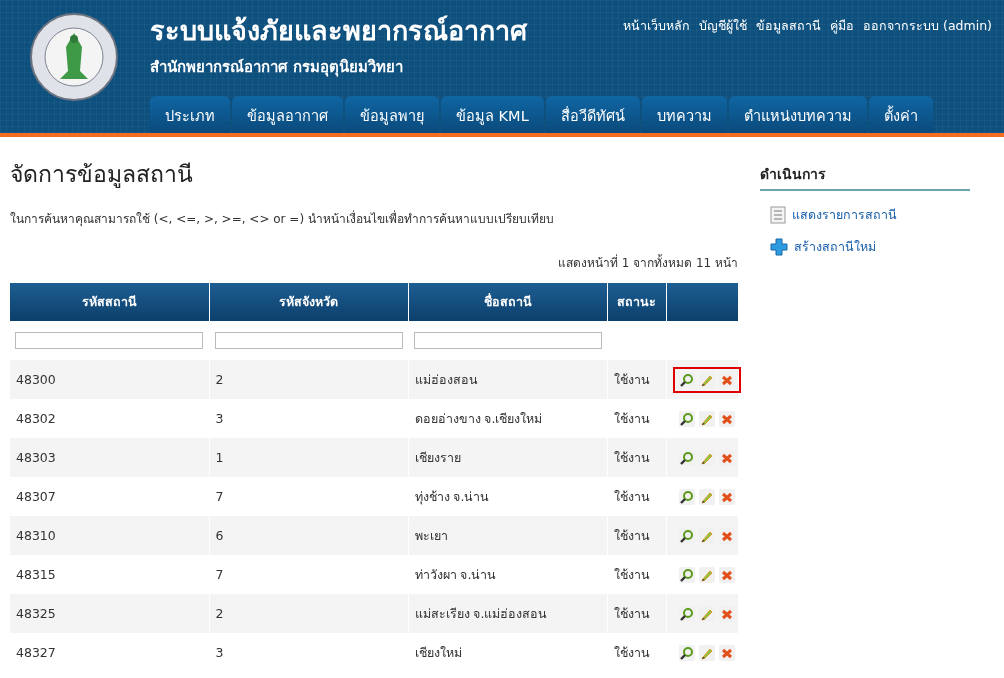  Describe the element at coordinates (338, 31) in the screenshot. I see `system-title: ระบบแจ้งภัยและพยากรณ์อากาศ` at that location.